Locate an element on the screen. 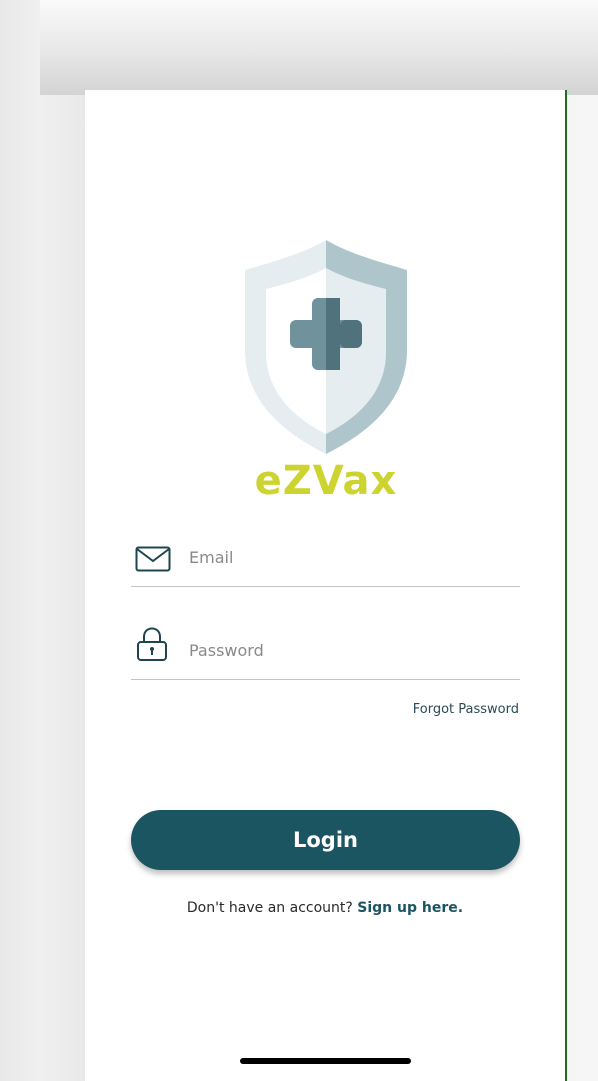 This screenshot has height=1081, width=598. password-input is located at coordinates (349, 650).